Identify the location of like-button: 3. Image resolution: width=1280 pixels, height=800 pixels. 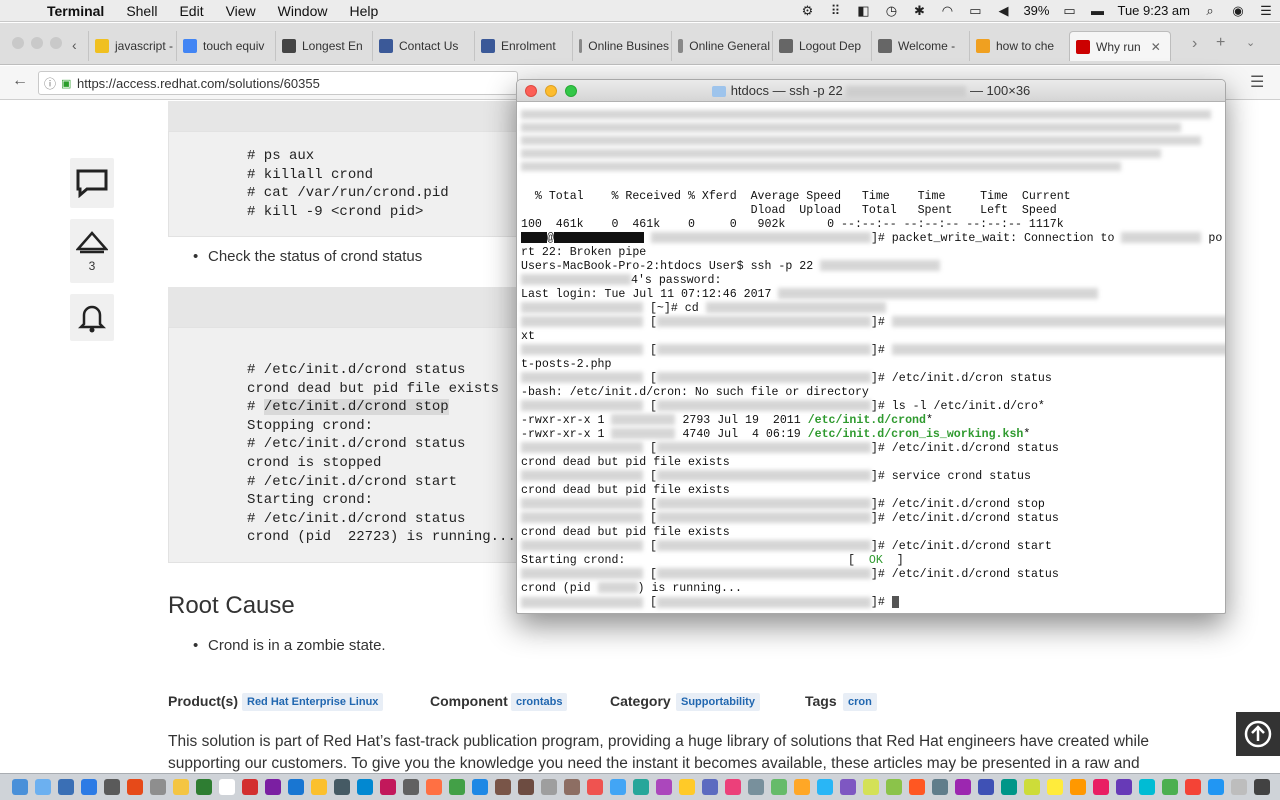
(92, 251).